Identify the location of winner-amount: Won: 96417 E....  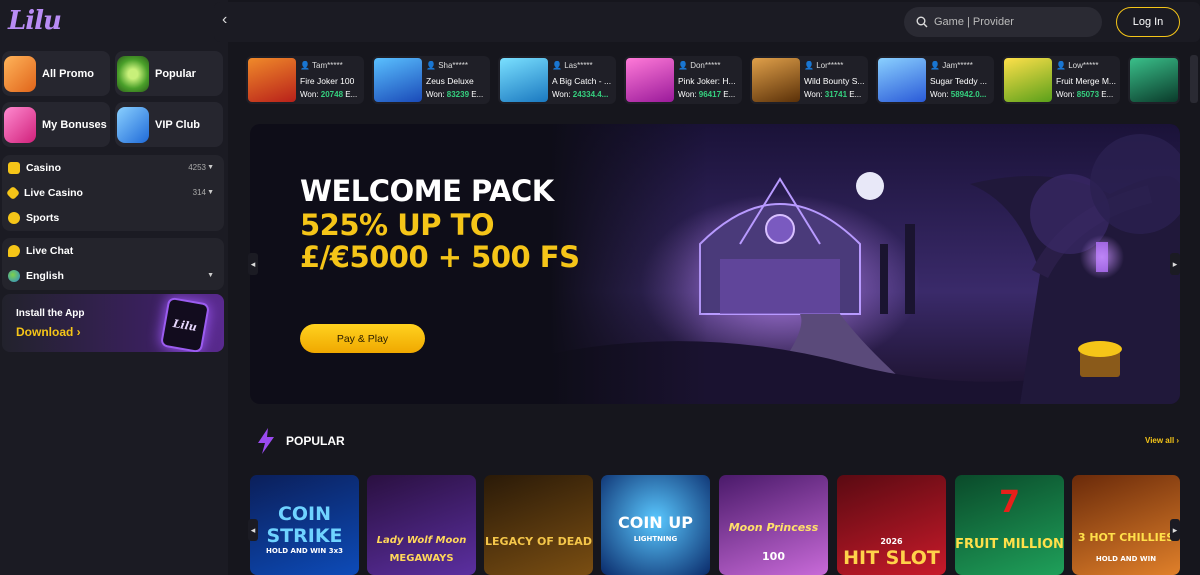
(707, 94).